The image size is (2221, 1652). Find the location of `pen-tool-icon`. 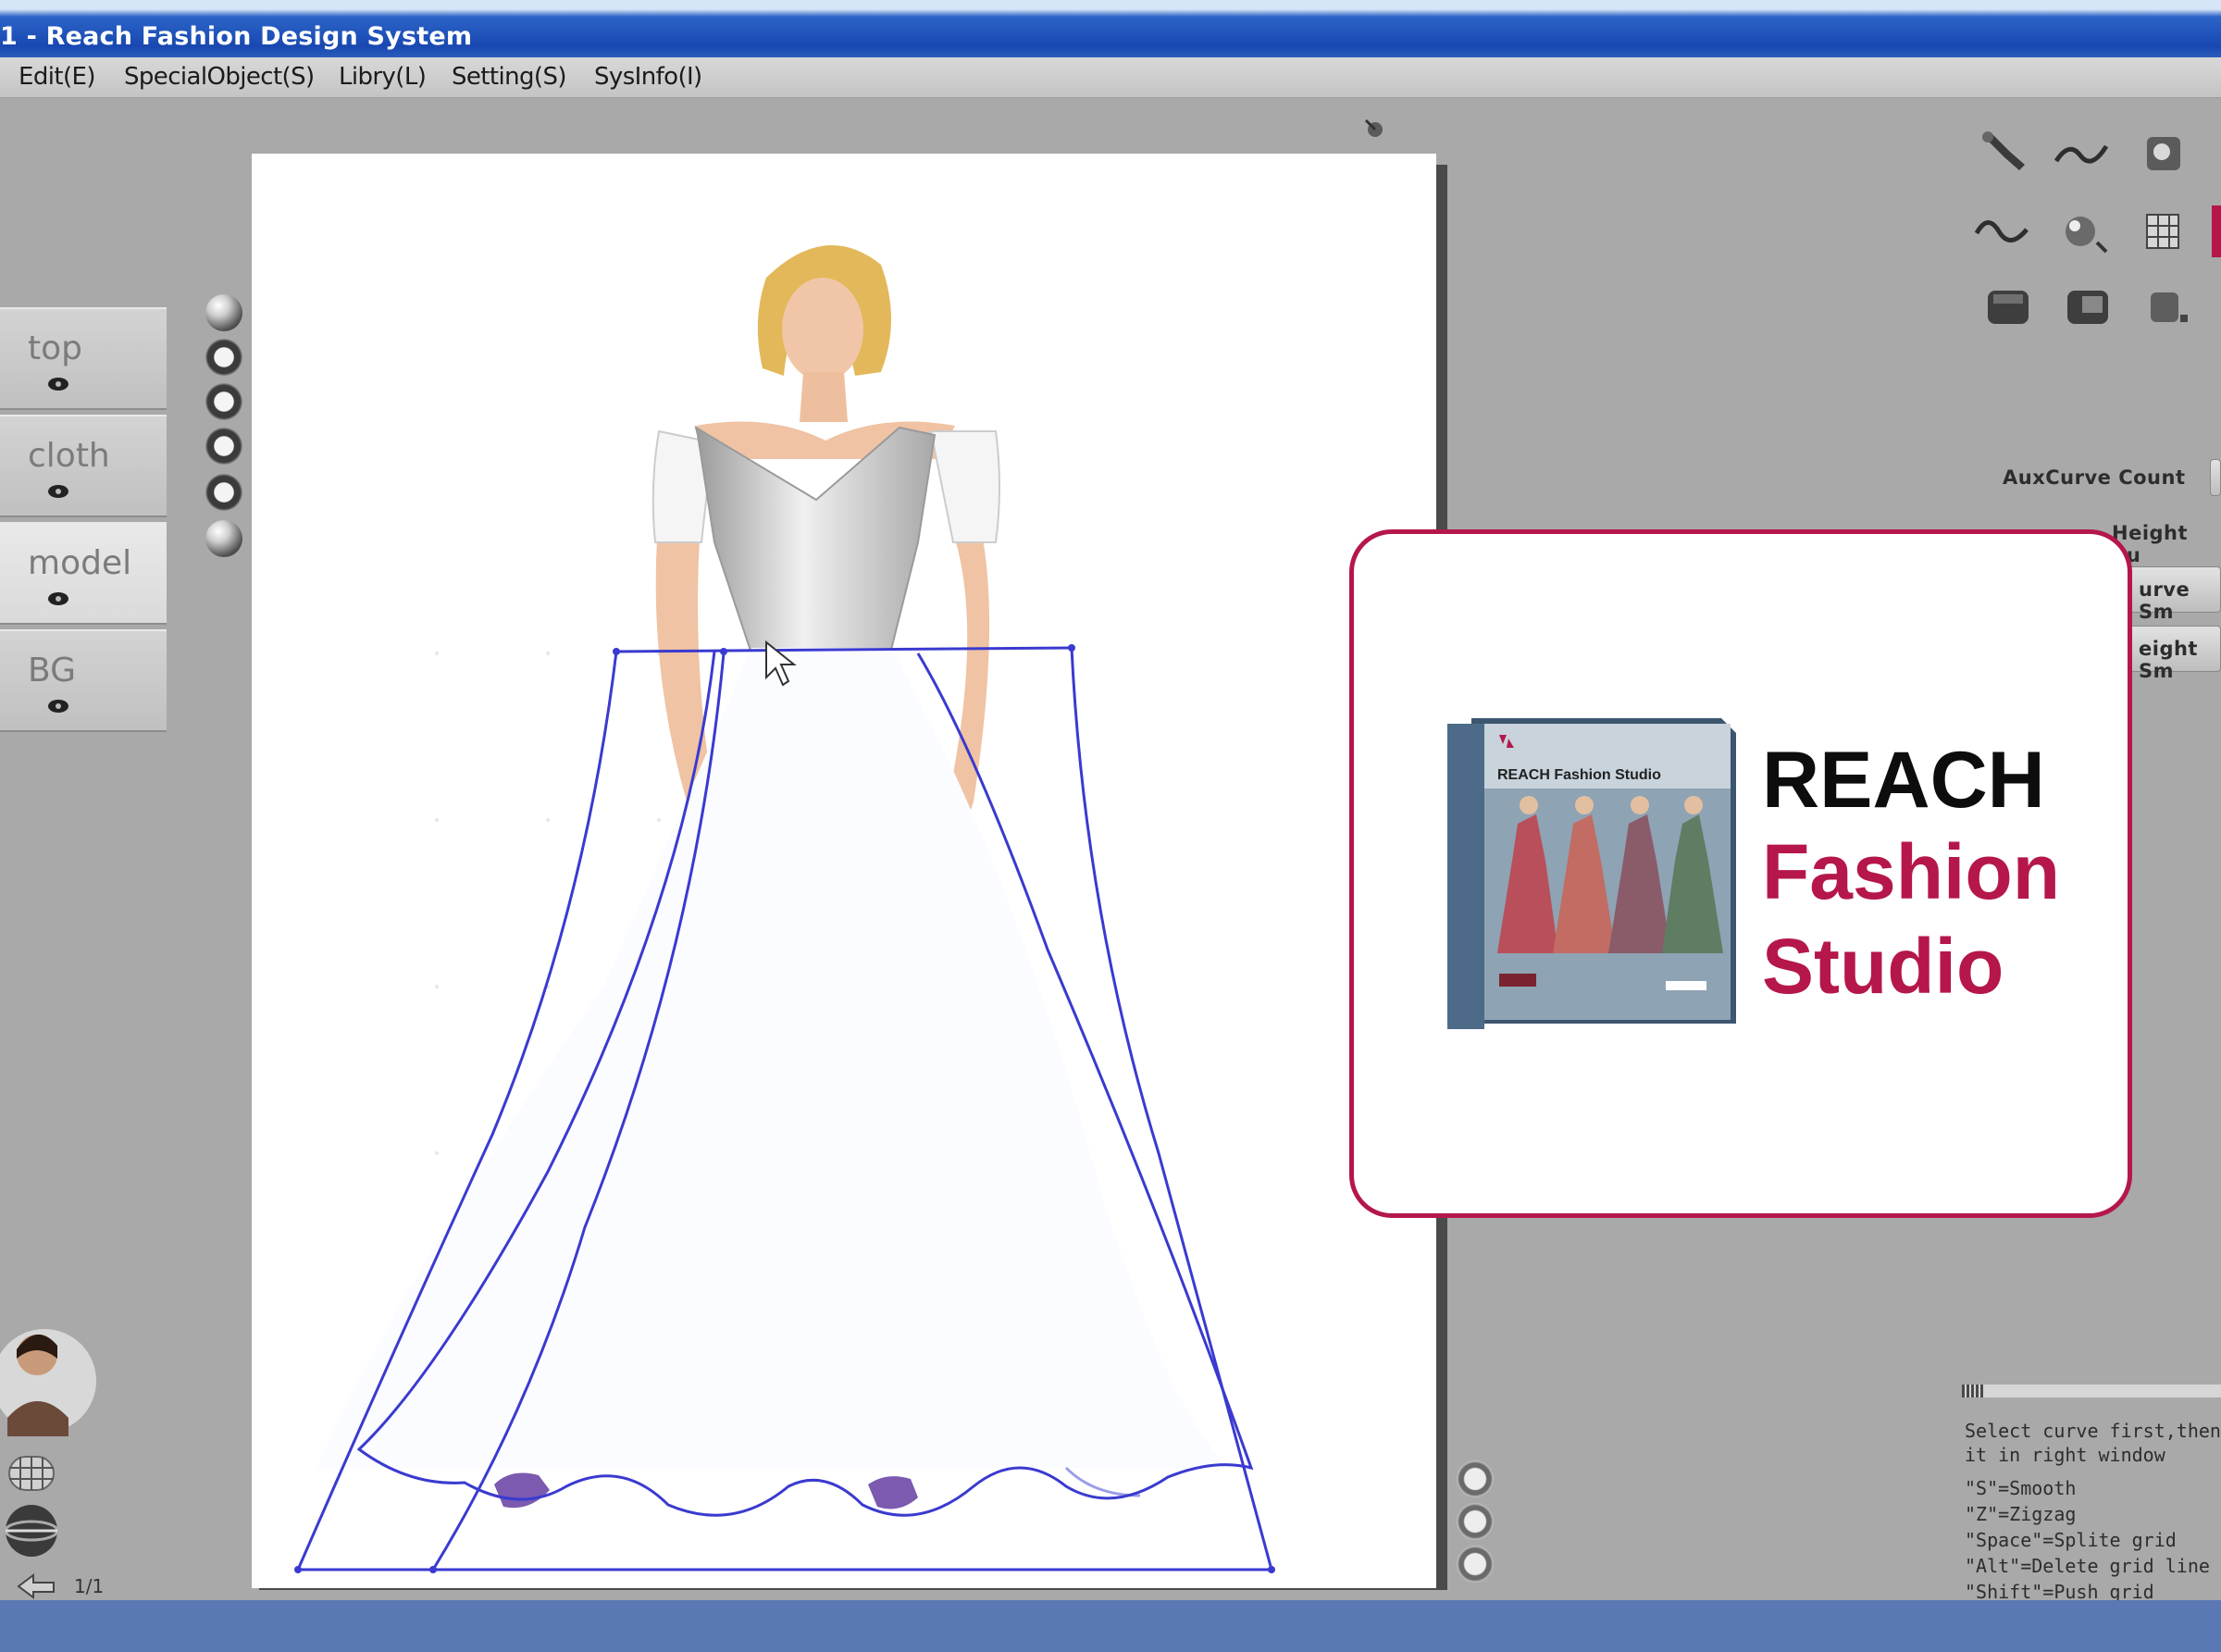

pen-tool-icon is located at coordinates (2005, 154).